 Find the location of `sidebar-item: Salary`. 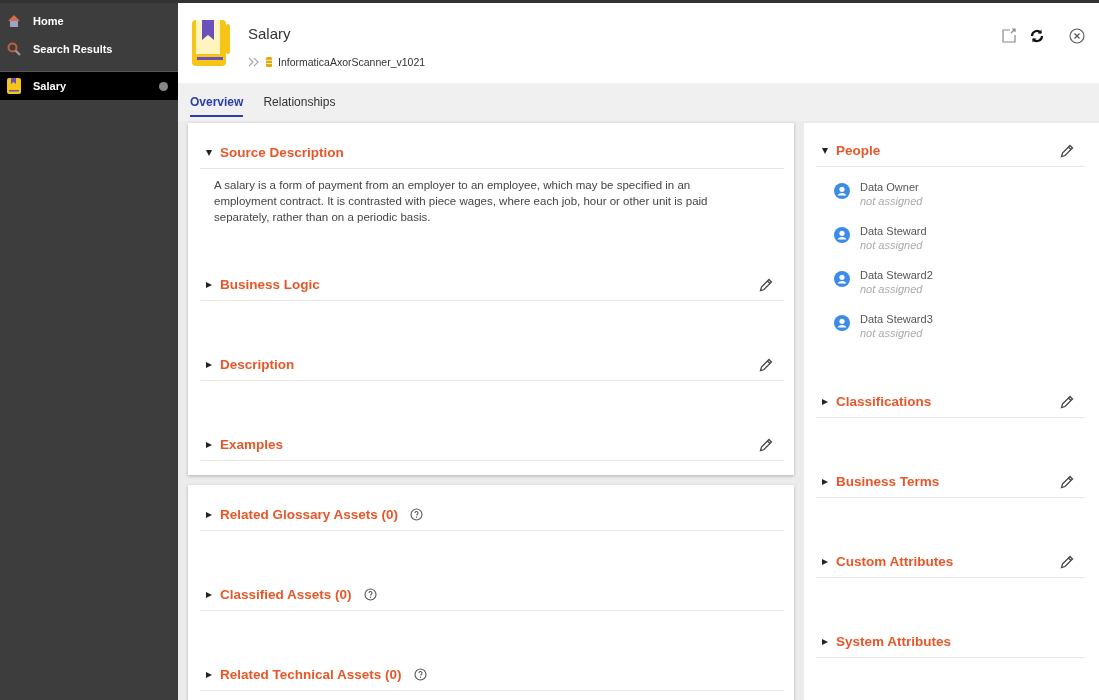

sidebar-item: Salary is located at coordinates (89, 85).